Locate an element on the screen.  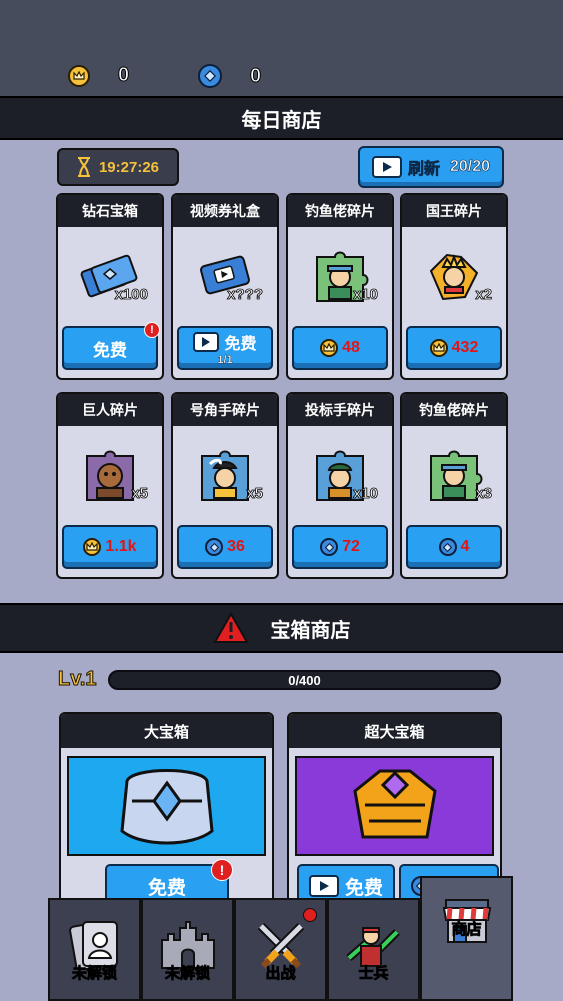
bottom-nav: 未解锁 未解锁 出战 士兵 商店 is located at coordinates (281, 938).